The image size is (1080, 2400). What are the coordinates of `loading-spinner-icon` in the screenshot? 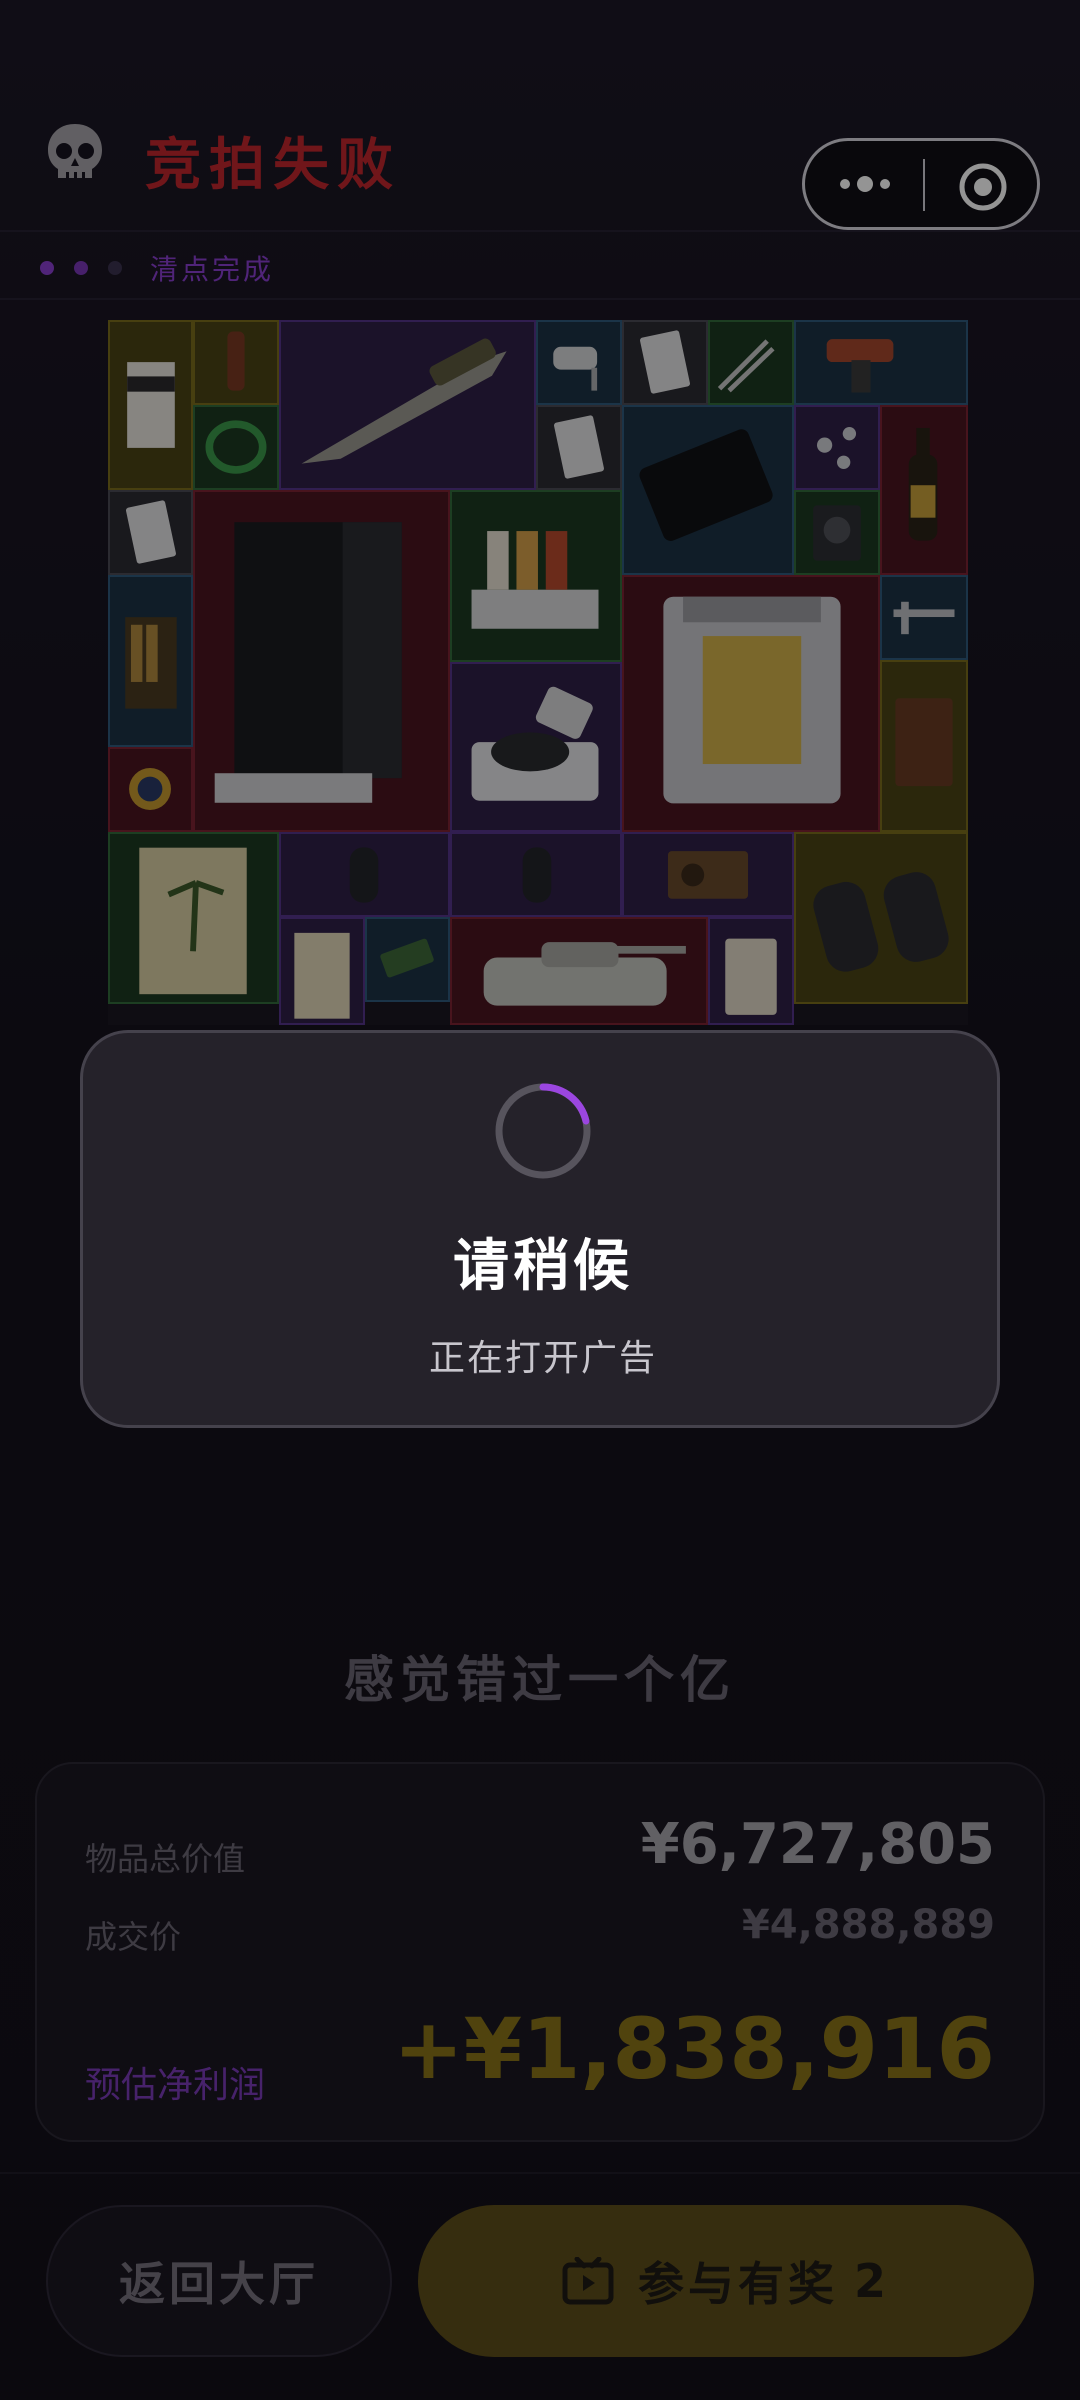 It's located at (543, 1131).